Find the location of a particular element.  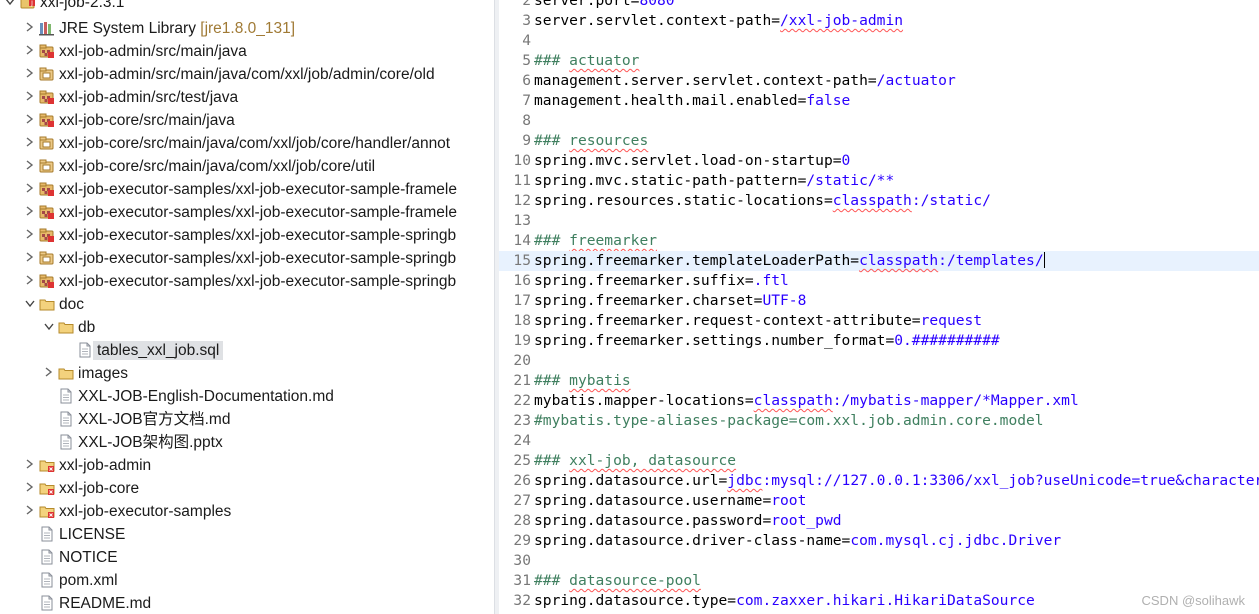

folder-err-icon is located at coordinates (47, 488).